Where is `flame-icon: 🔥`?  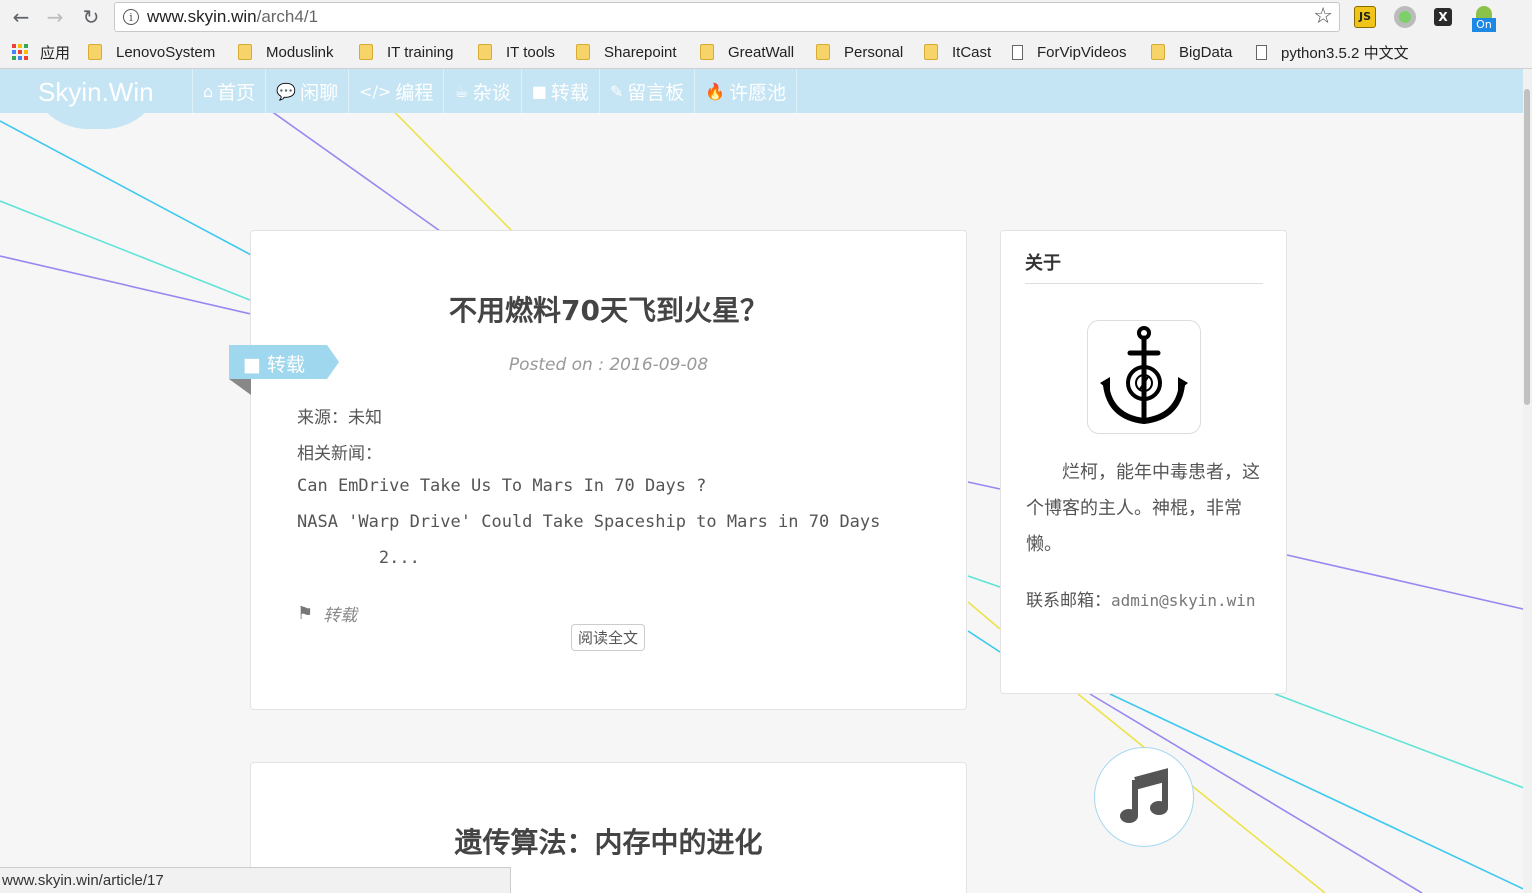
flame-icon: 🔥 is located at coordinates (715, 91).